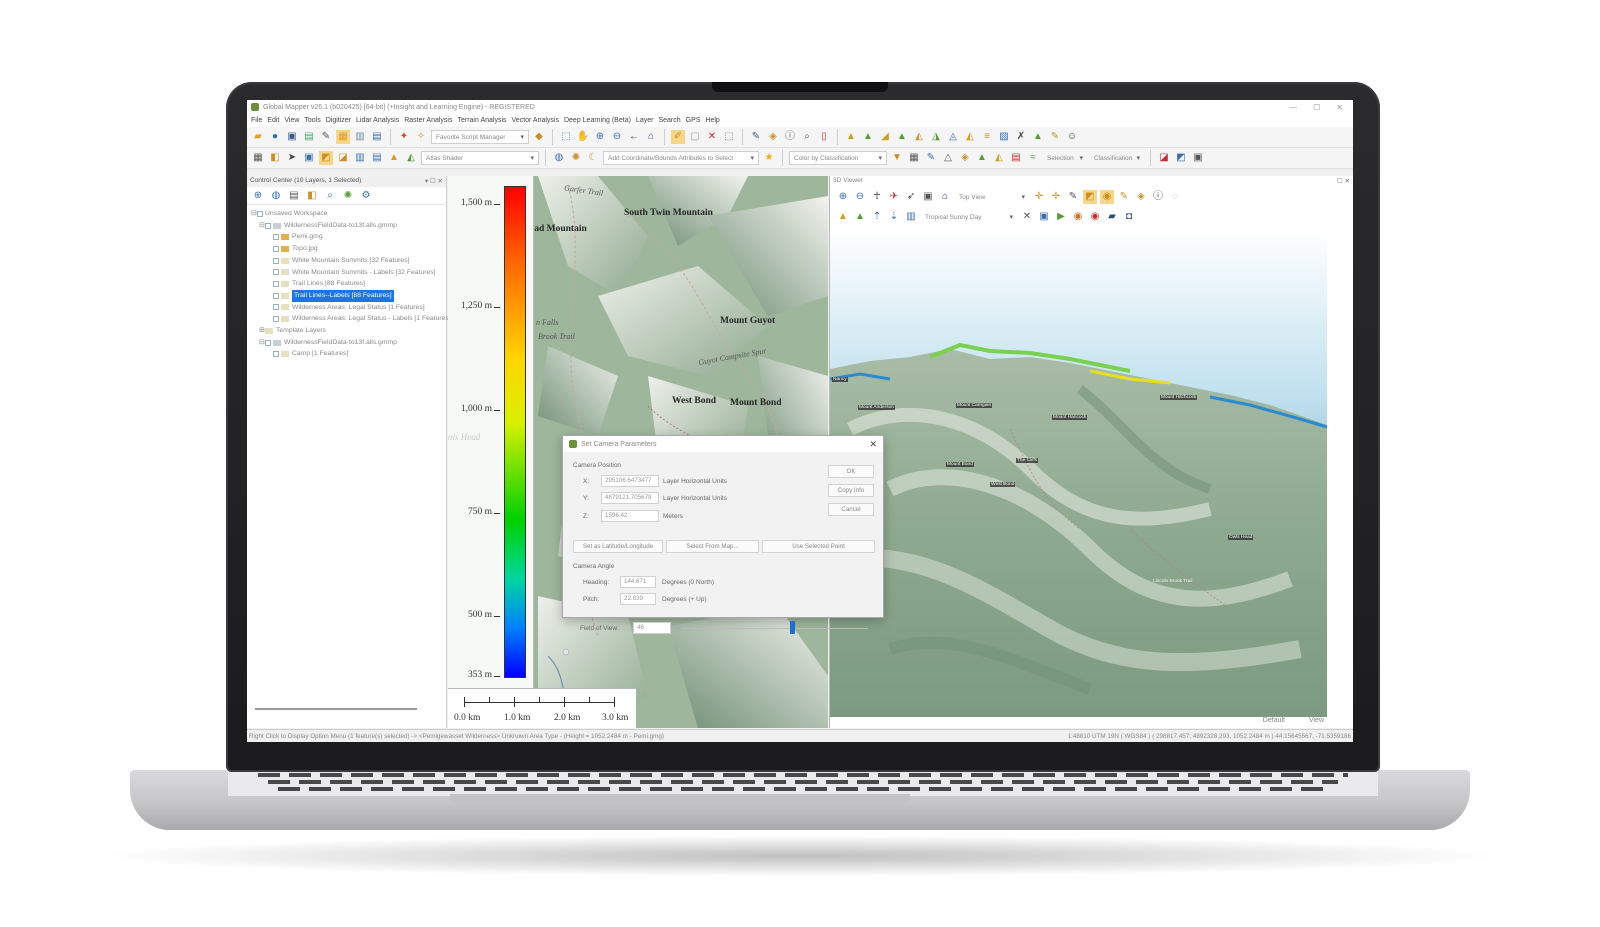  I want to click on hillshade-icon: ◪, so click(343, 158).